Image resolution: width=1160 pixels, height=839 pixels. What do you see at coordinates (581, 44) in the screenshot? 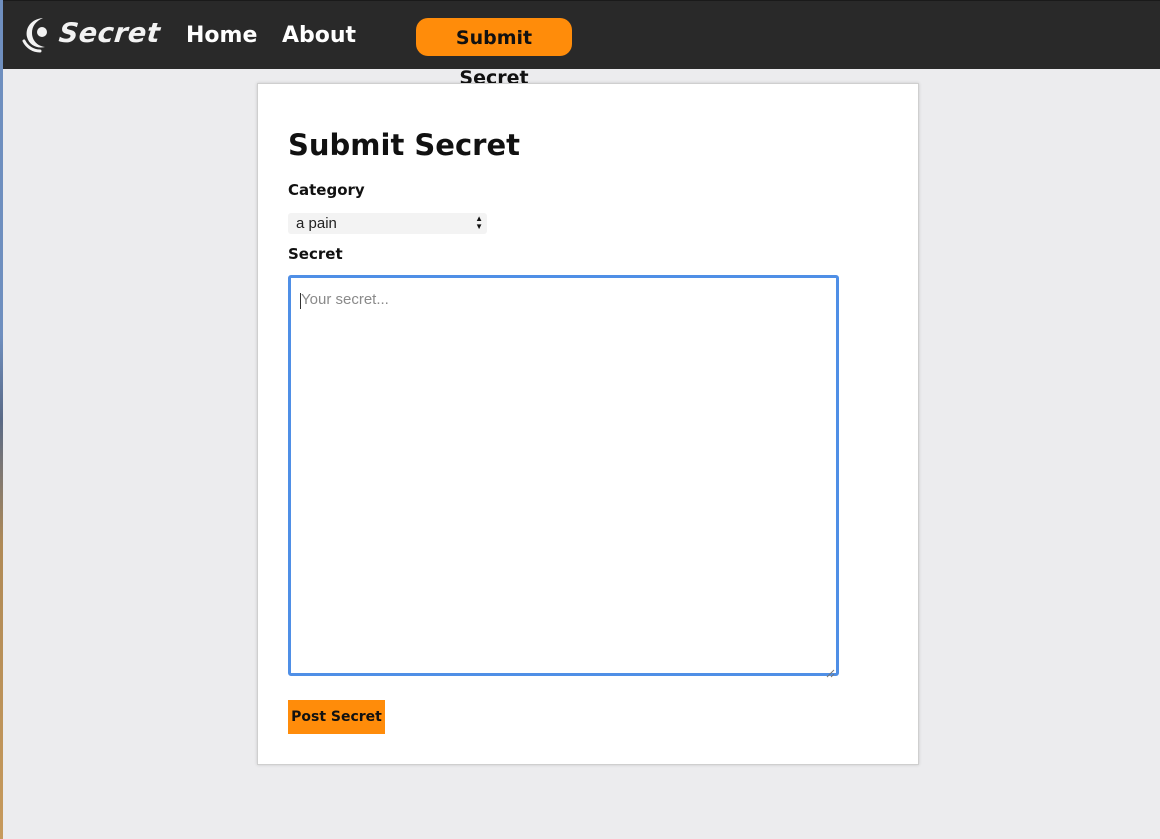
I see `navbar: Secret Home About Submit Secret` at bounding box center [581, 44].